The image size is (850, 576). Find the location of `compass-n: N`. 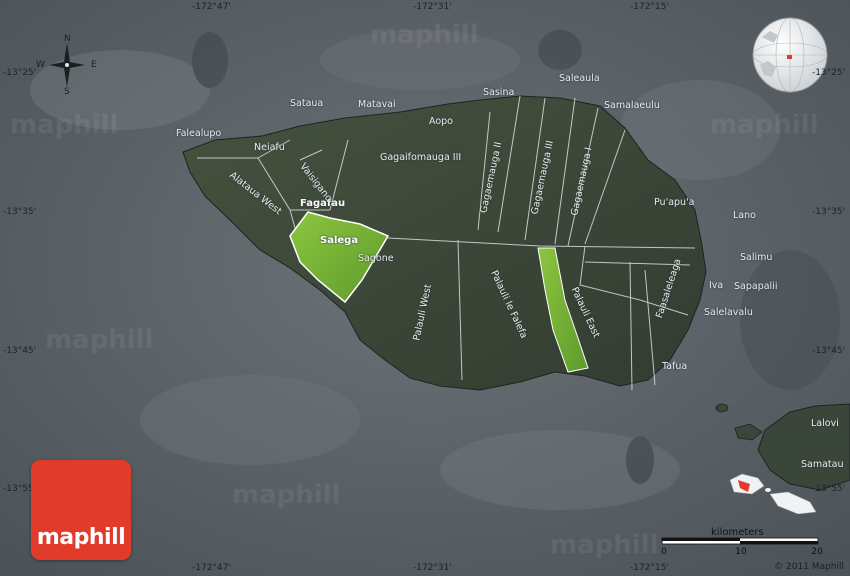

compass-n: N is located at coordinates (67, 39).